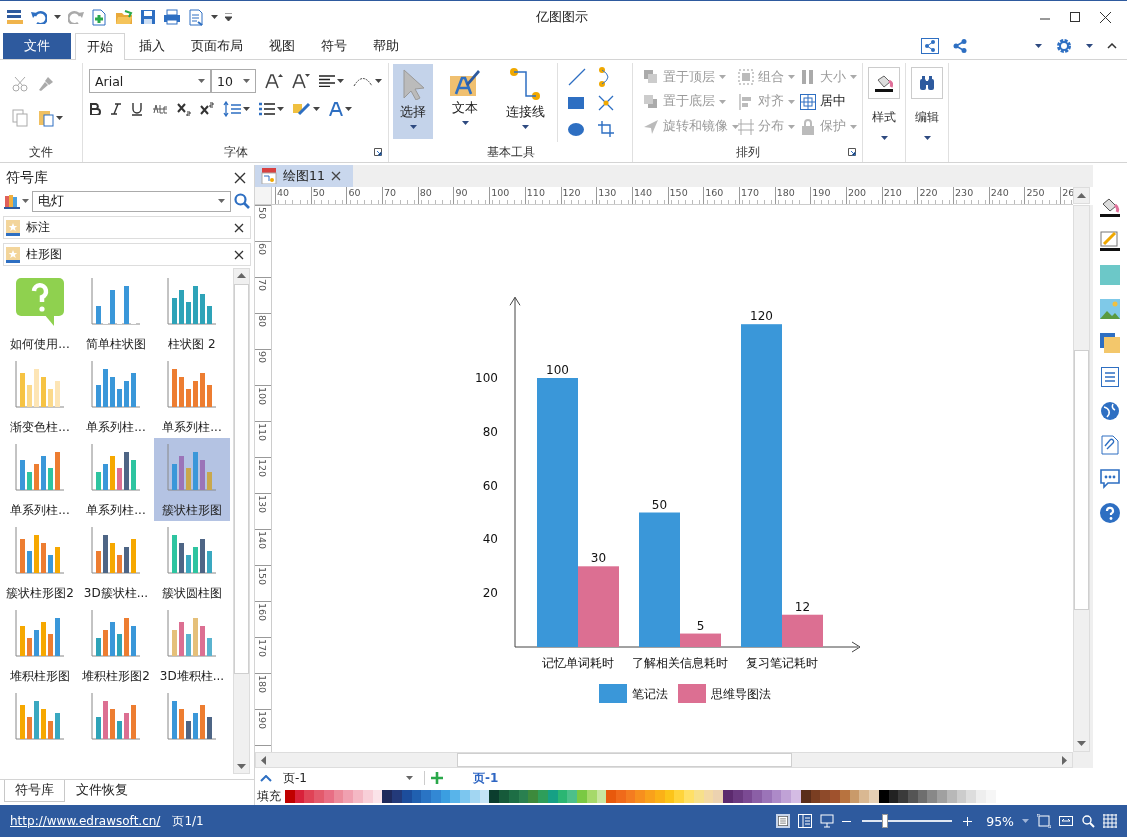  What do you see at coordinates (34, 791) in the screenshot?
I see `panel-tab: 符号库` at bounding box center [34, 791].